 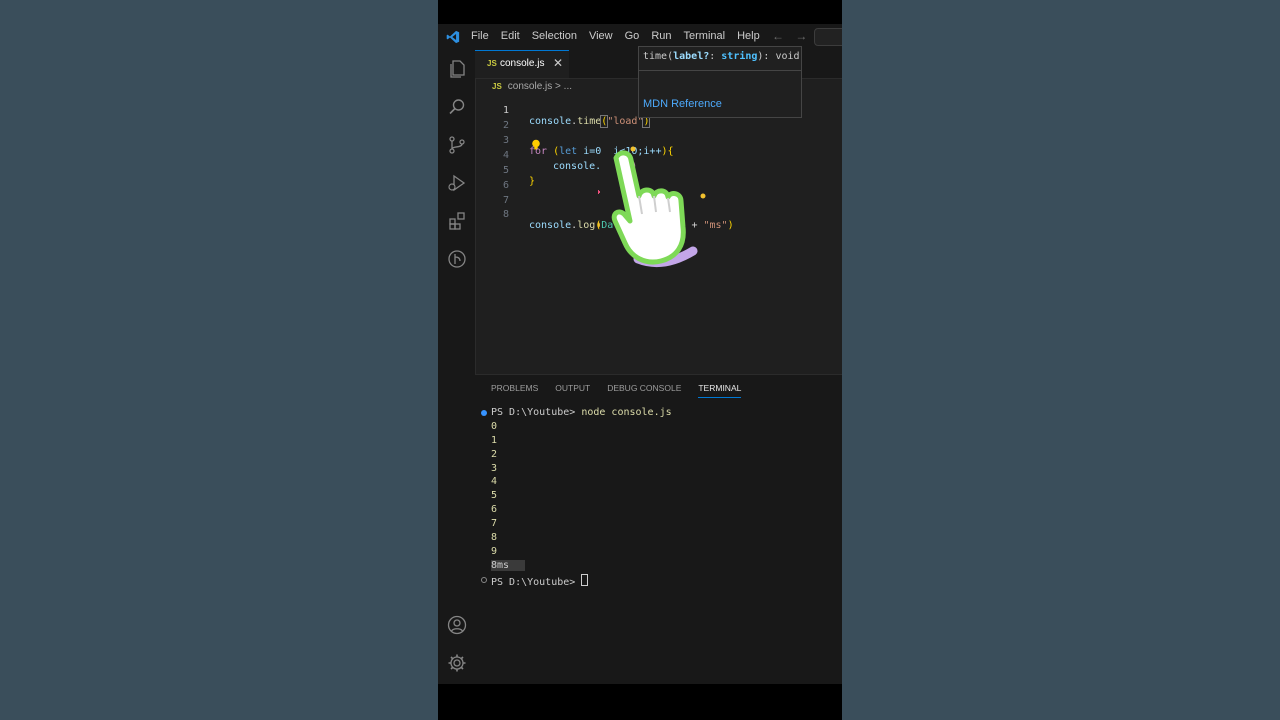 I want to click on command-success-dot-icon, so click(x=484, y=413).